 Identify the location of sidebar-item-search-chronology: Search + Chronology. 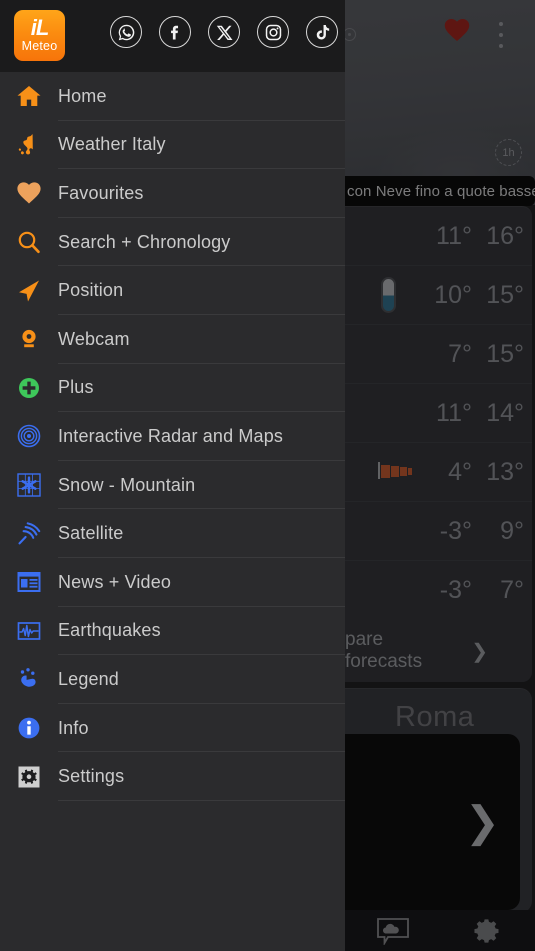
(172, 242).